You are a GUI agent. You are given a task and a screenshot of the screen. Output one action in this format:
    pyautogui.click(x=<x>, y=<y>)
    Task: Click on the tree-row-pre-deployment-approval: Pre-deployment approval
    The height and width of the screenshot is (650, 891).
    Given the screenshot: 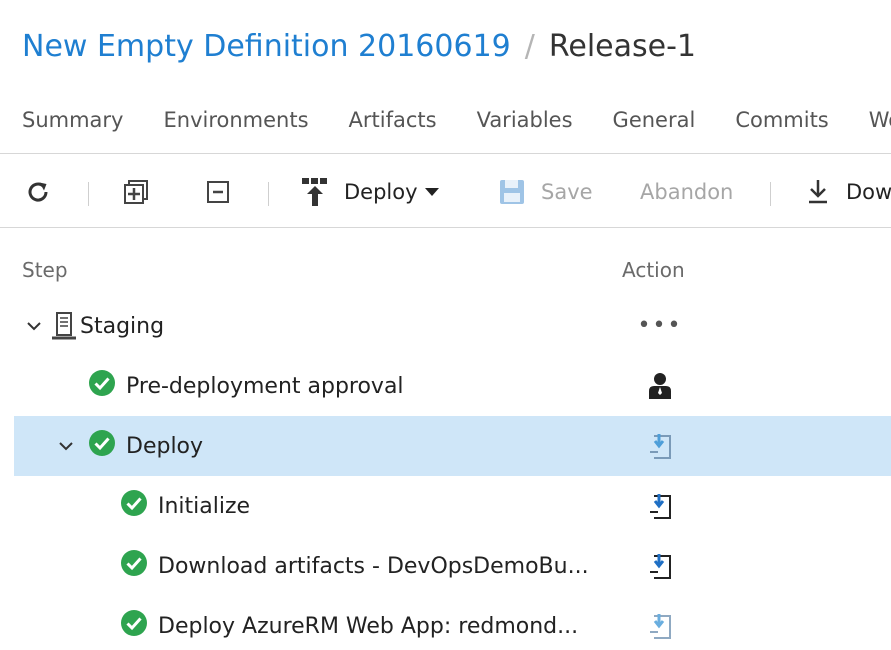 What is the action you would take?
    pyautogui.click(x=452, y=386)
    